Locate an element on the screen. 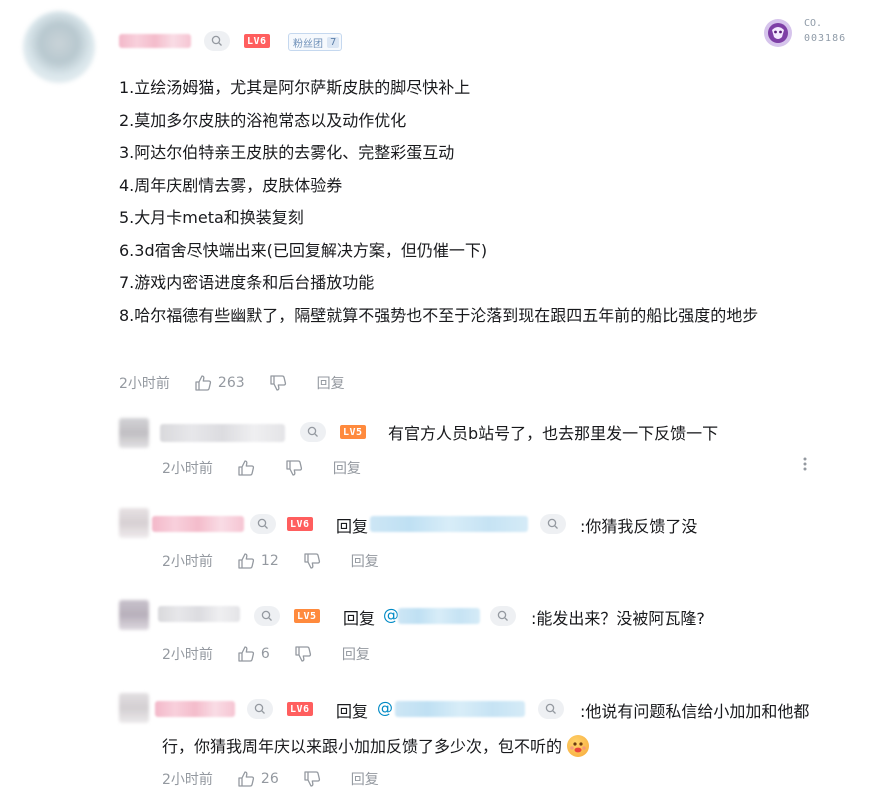  like-button: 6 is located at coordinates (253, 654).